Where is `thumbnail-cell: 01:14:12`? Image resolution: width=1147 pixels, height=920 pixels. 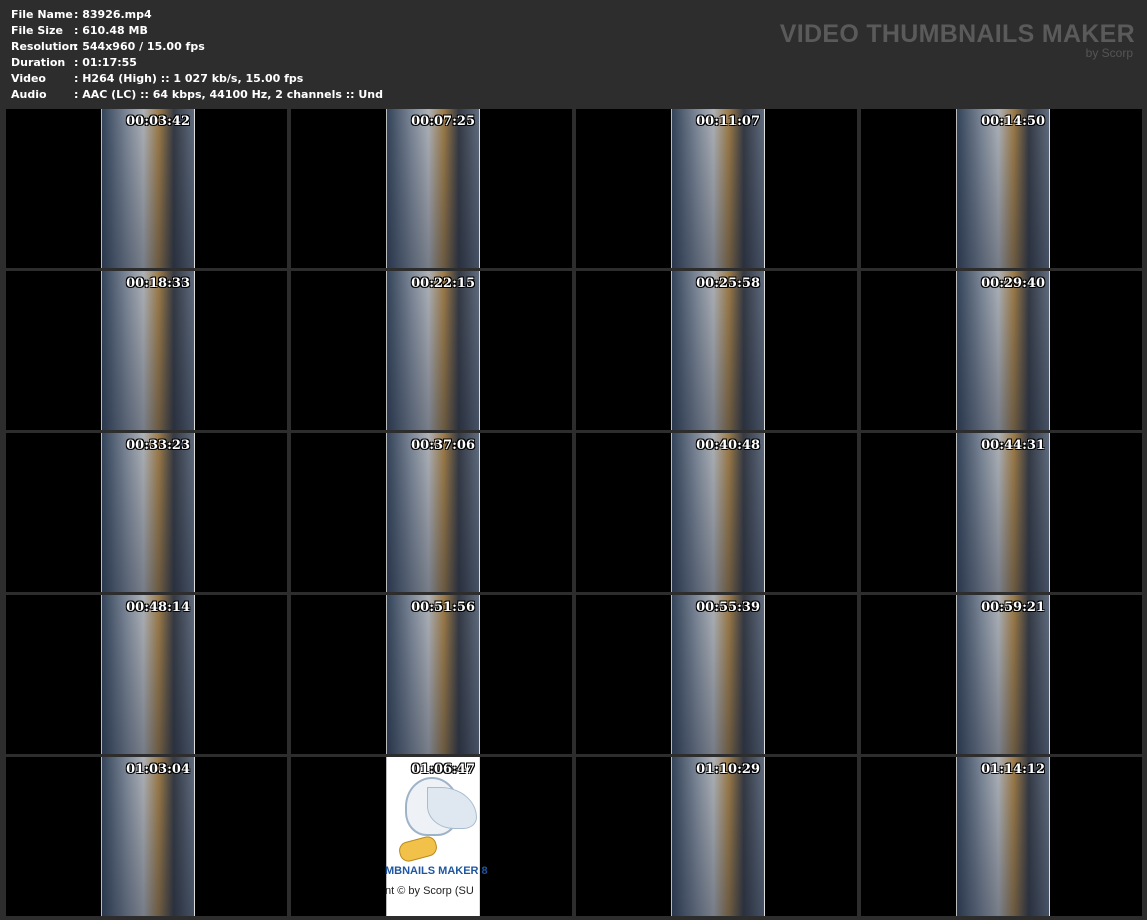
thumbnail-cell: 01:14:12 is located at coordinates (1001, 836).